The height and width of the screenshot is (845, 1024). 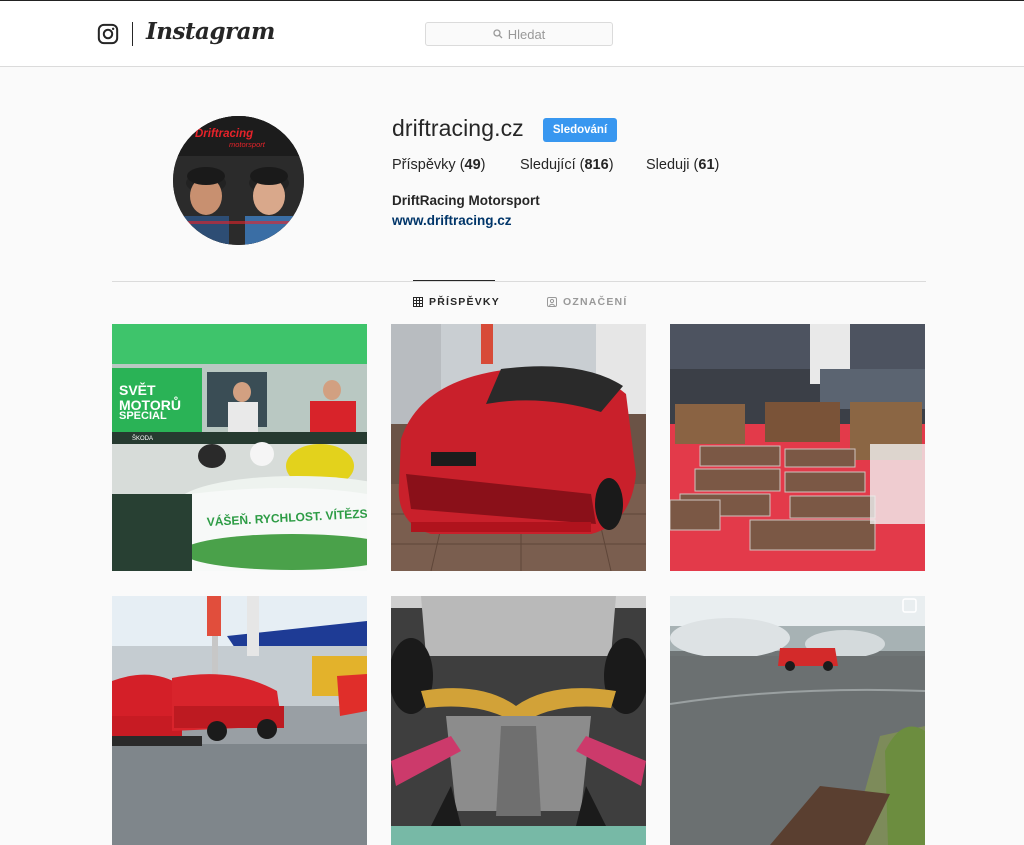 I want to click on chocolate-photo, so click(x=797, y=447).